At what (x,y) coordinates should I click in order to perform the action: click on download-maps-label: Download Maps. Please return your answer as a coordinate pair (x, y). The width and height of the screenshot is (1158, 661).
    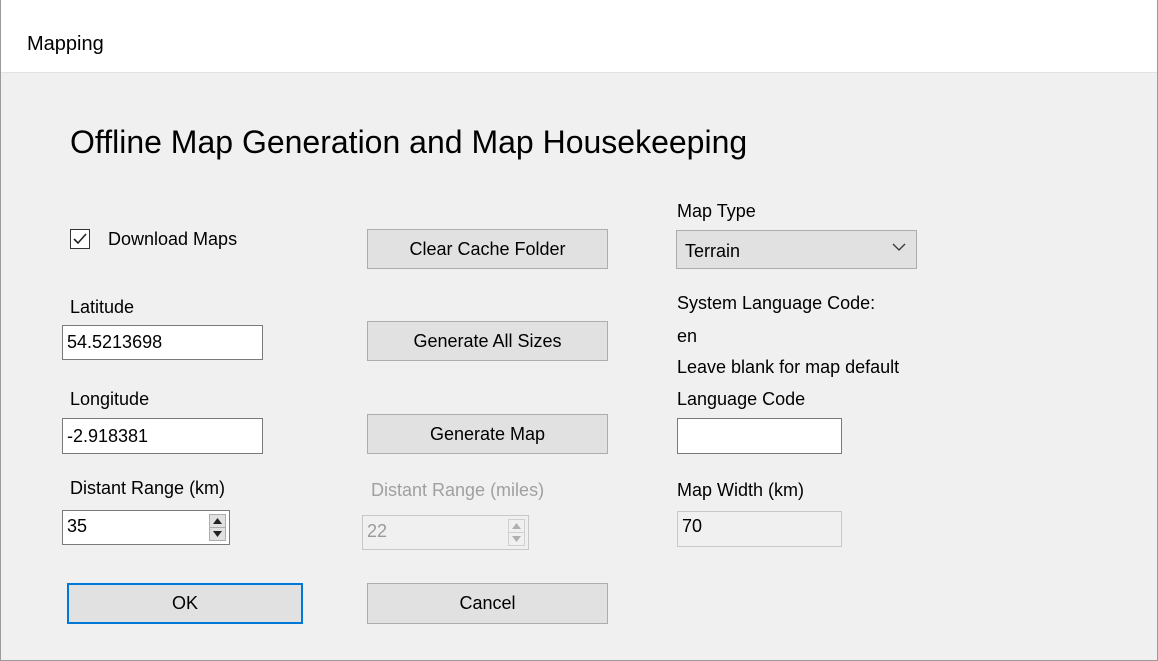
    Looking at the image, I should click on (172, 239).